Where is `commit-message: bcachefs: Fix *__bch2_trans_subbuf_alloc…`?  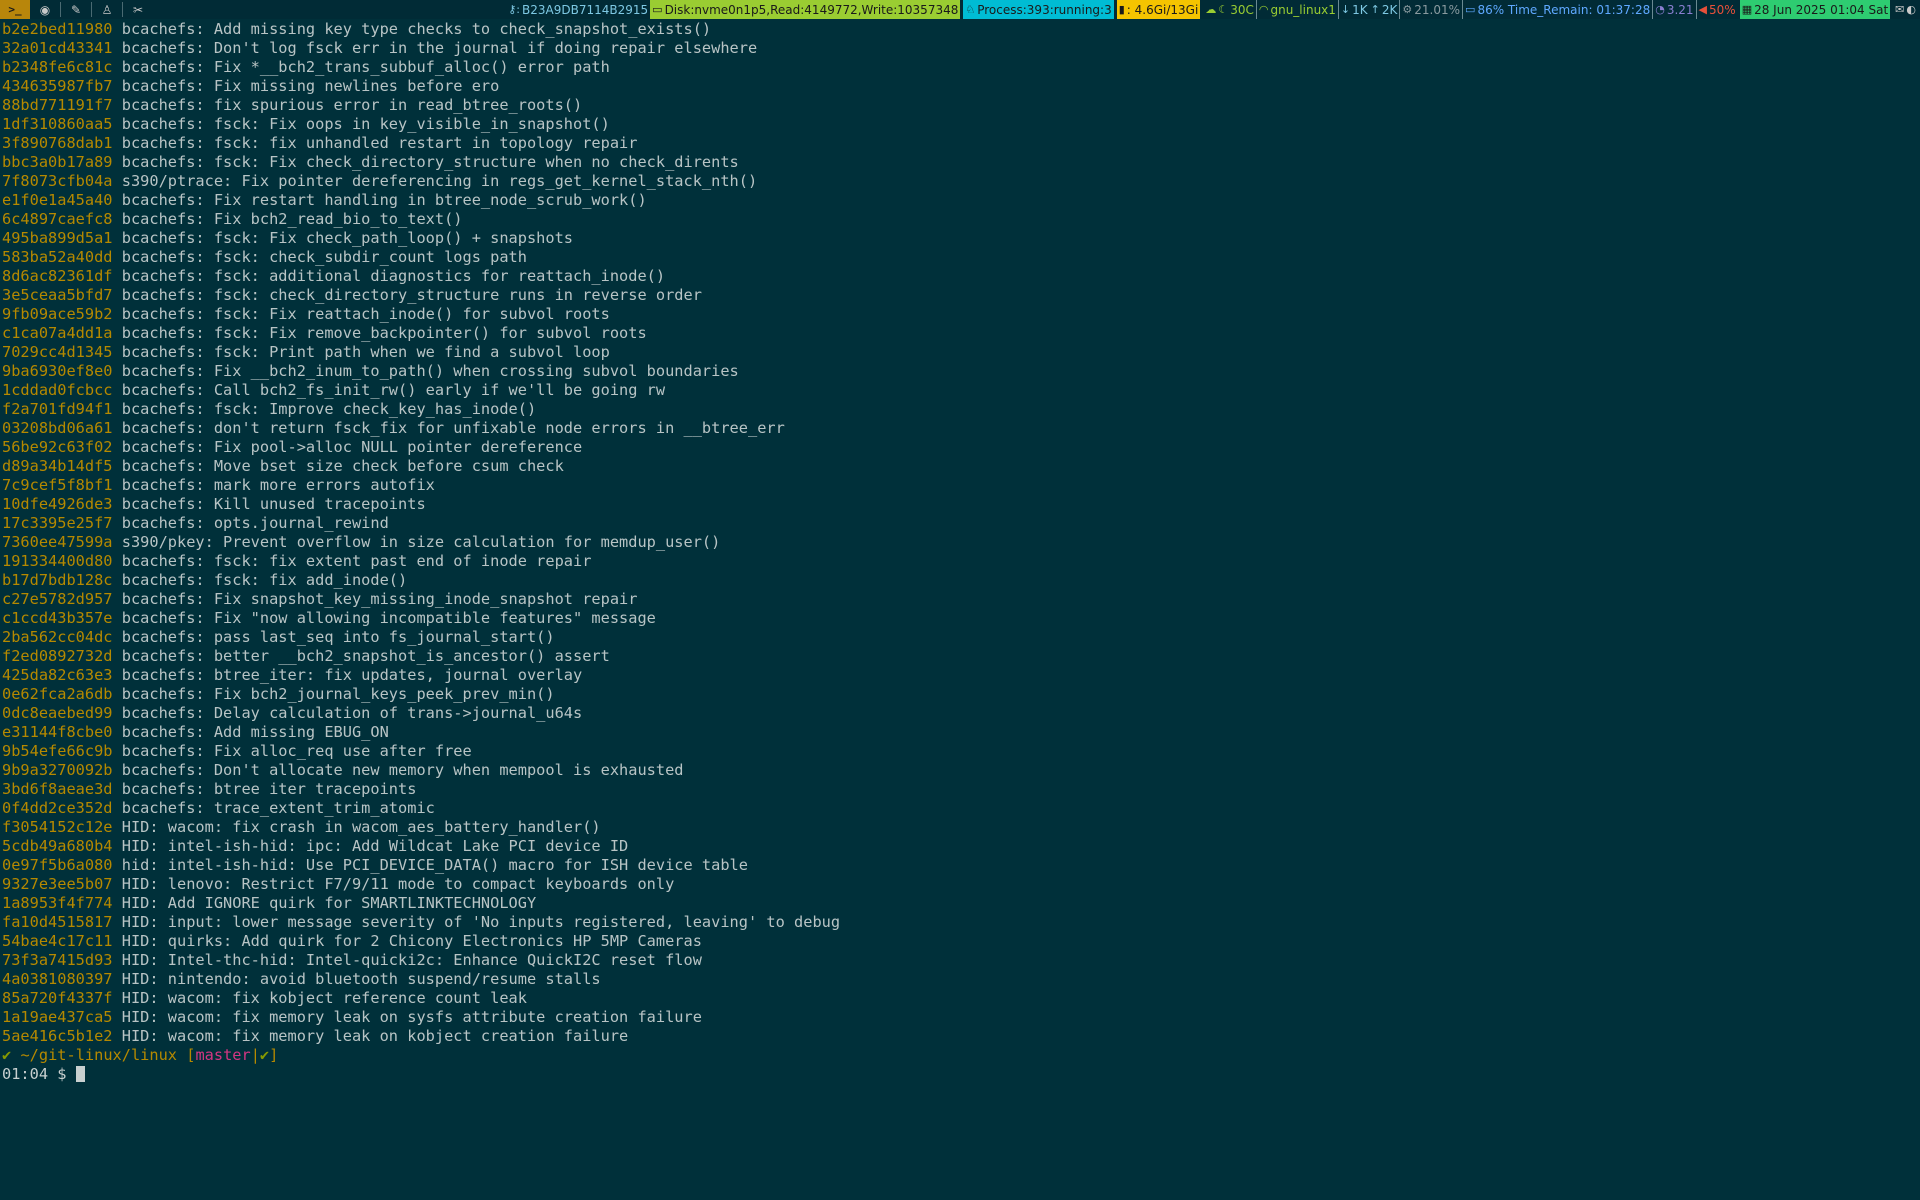
commit-message: bcachefs: Fix *__bch2_trans_subbuf_alloc… is located at coordinates (365, 67).